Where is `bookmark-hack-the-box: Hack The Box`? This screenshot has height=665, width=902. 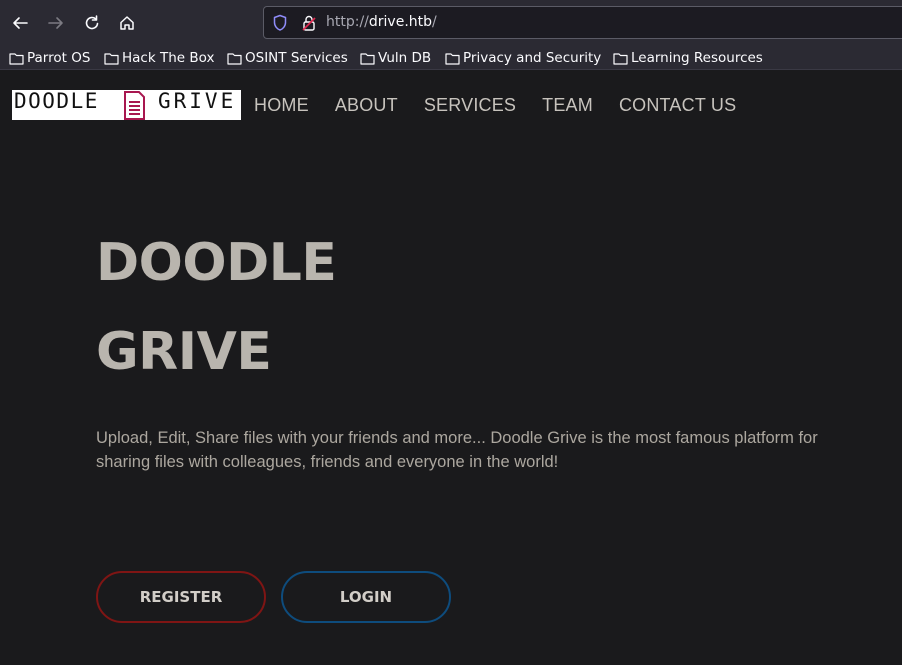 bookmark-hack-the-box: Hack The Box is located at coordinates (159, 58).